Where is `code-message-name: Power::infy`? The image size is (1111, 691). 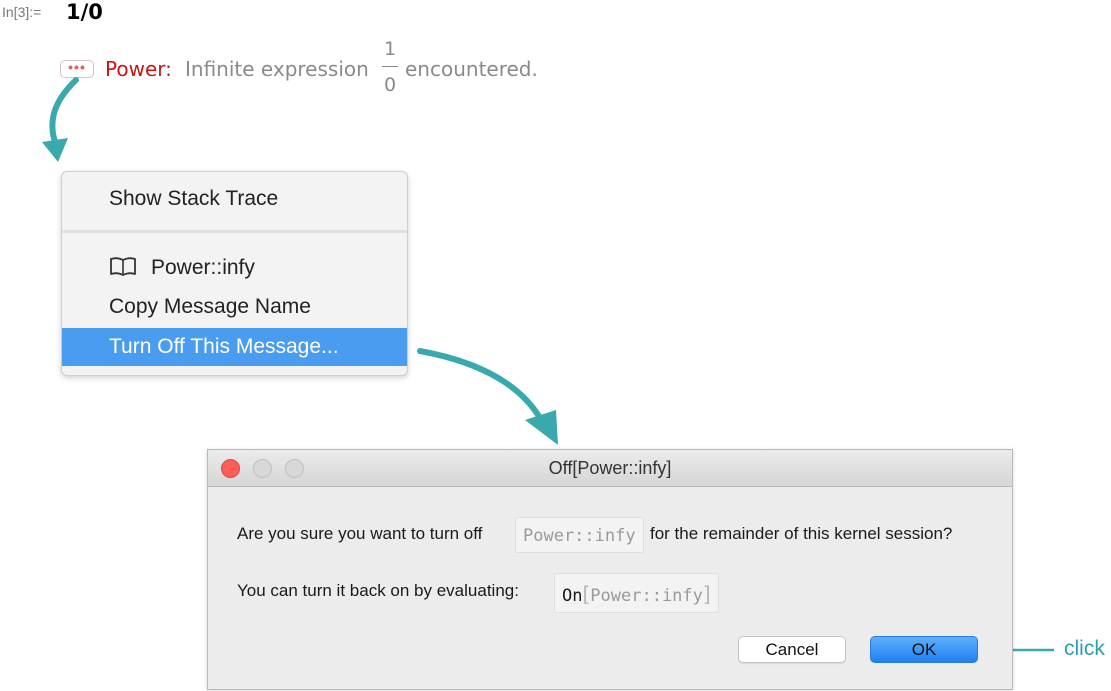
code-message-name: Power::infy is located at coordinates (579, 536).